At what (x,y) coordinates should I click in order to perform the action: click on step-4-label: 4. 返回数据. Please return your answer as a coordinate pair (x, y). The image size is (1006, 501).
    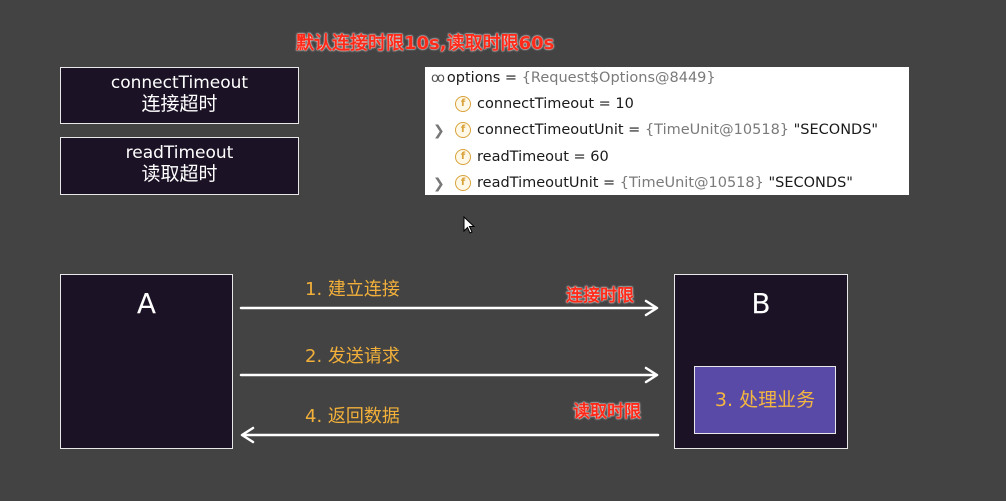
    Looking at the image, I should click on (352, 416).